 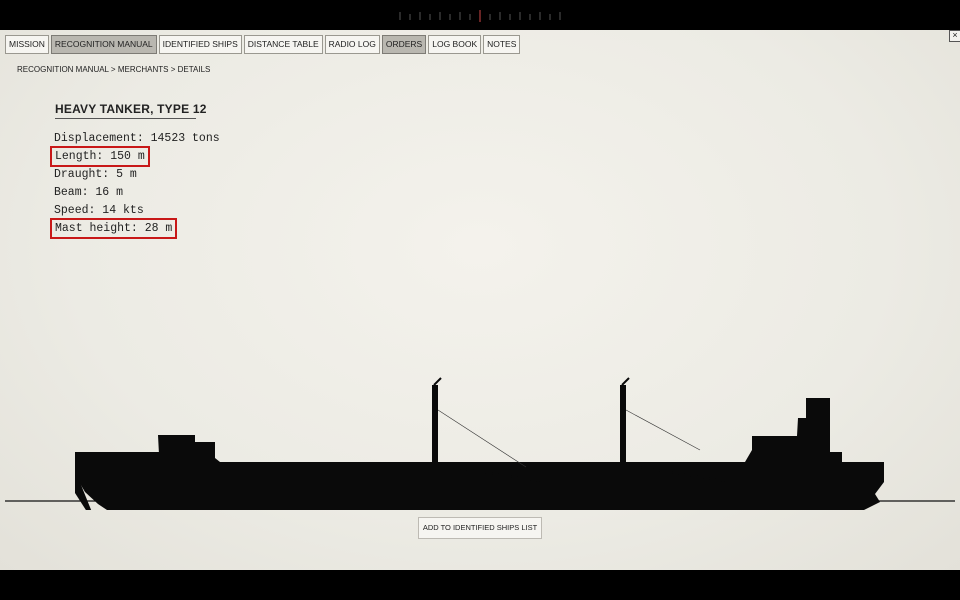 I want to click on tab-recognition-manual: Recognition Manual, so click(x=103, y=44).